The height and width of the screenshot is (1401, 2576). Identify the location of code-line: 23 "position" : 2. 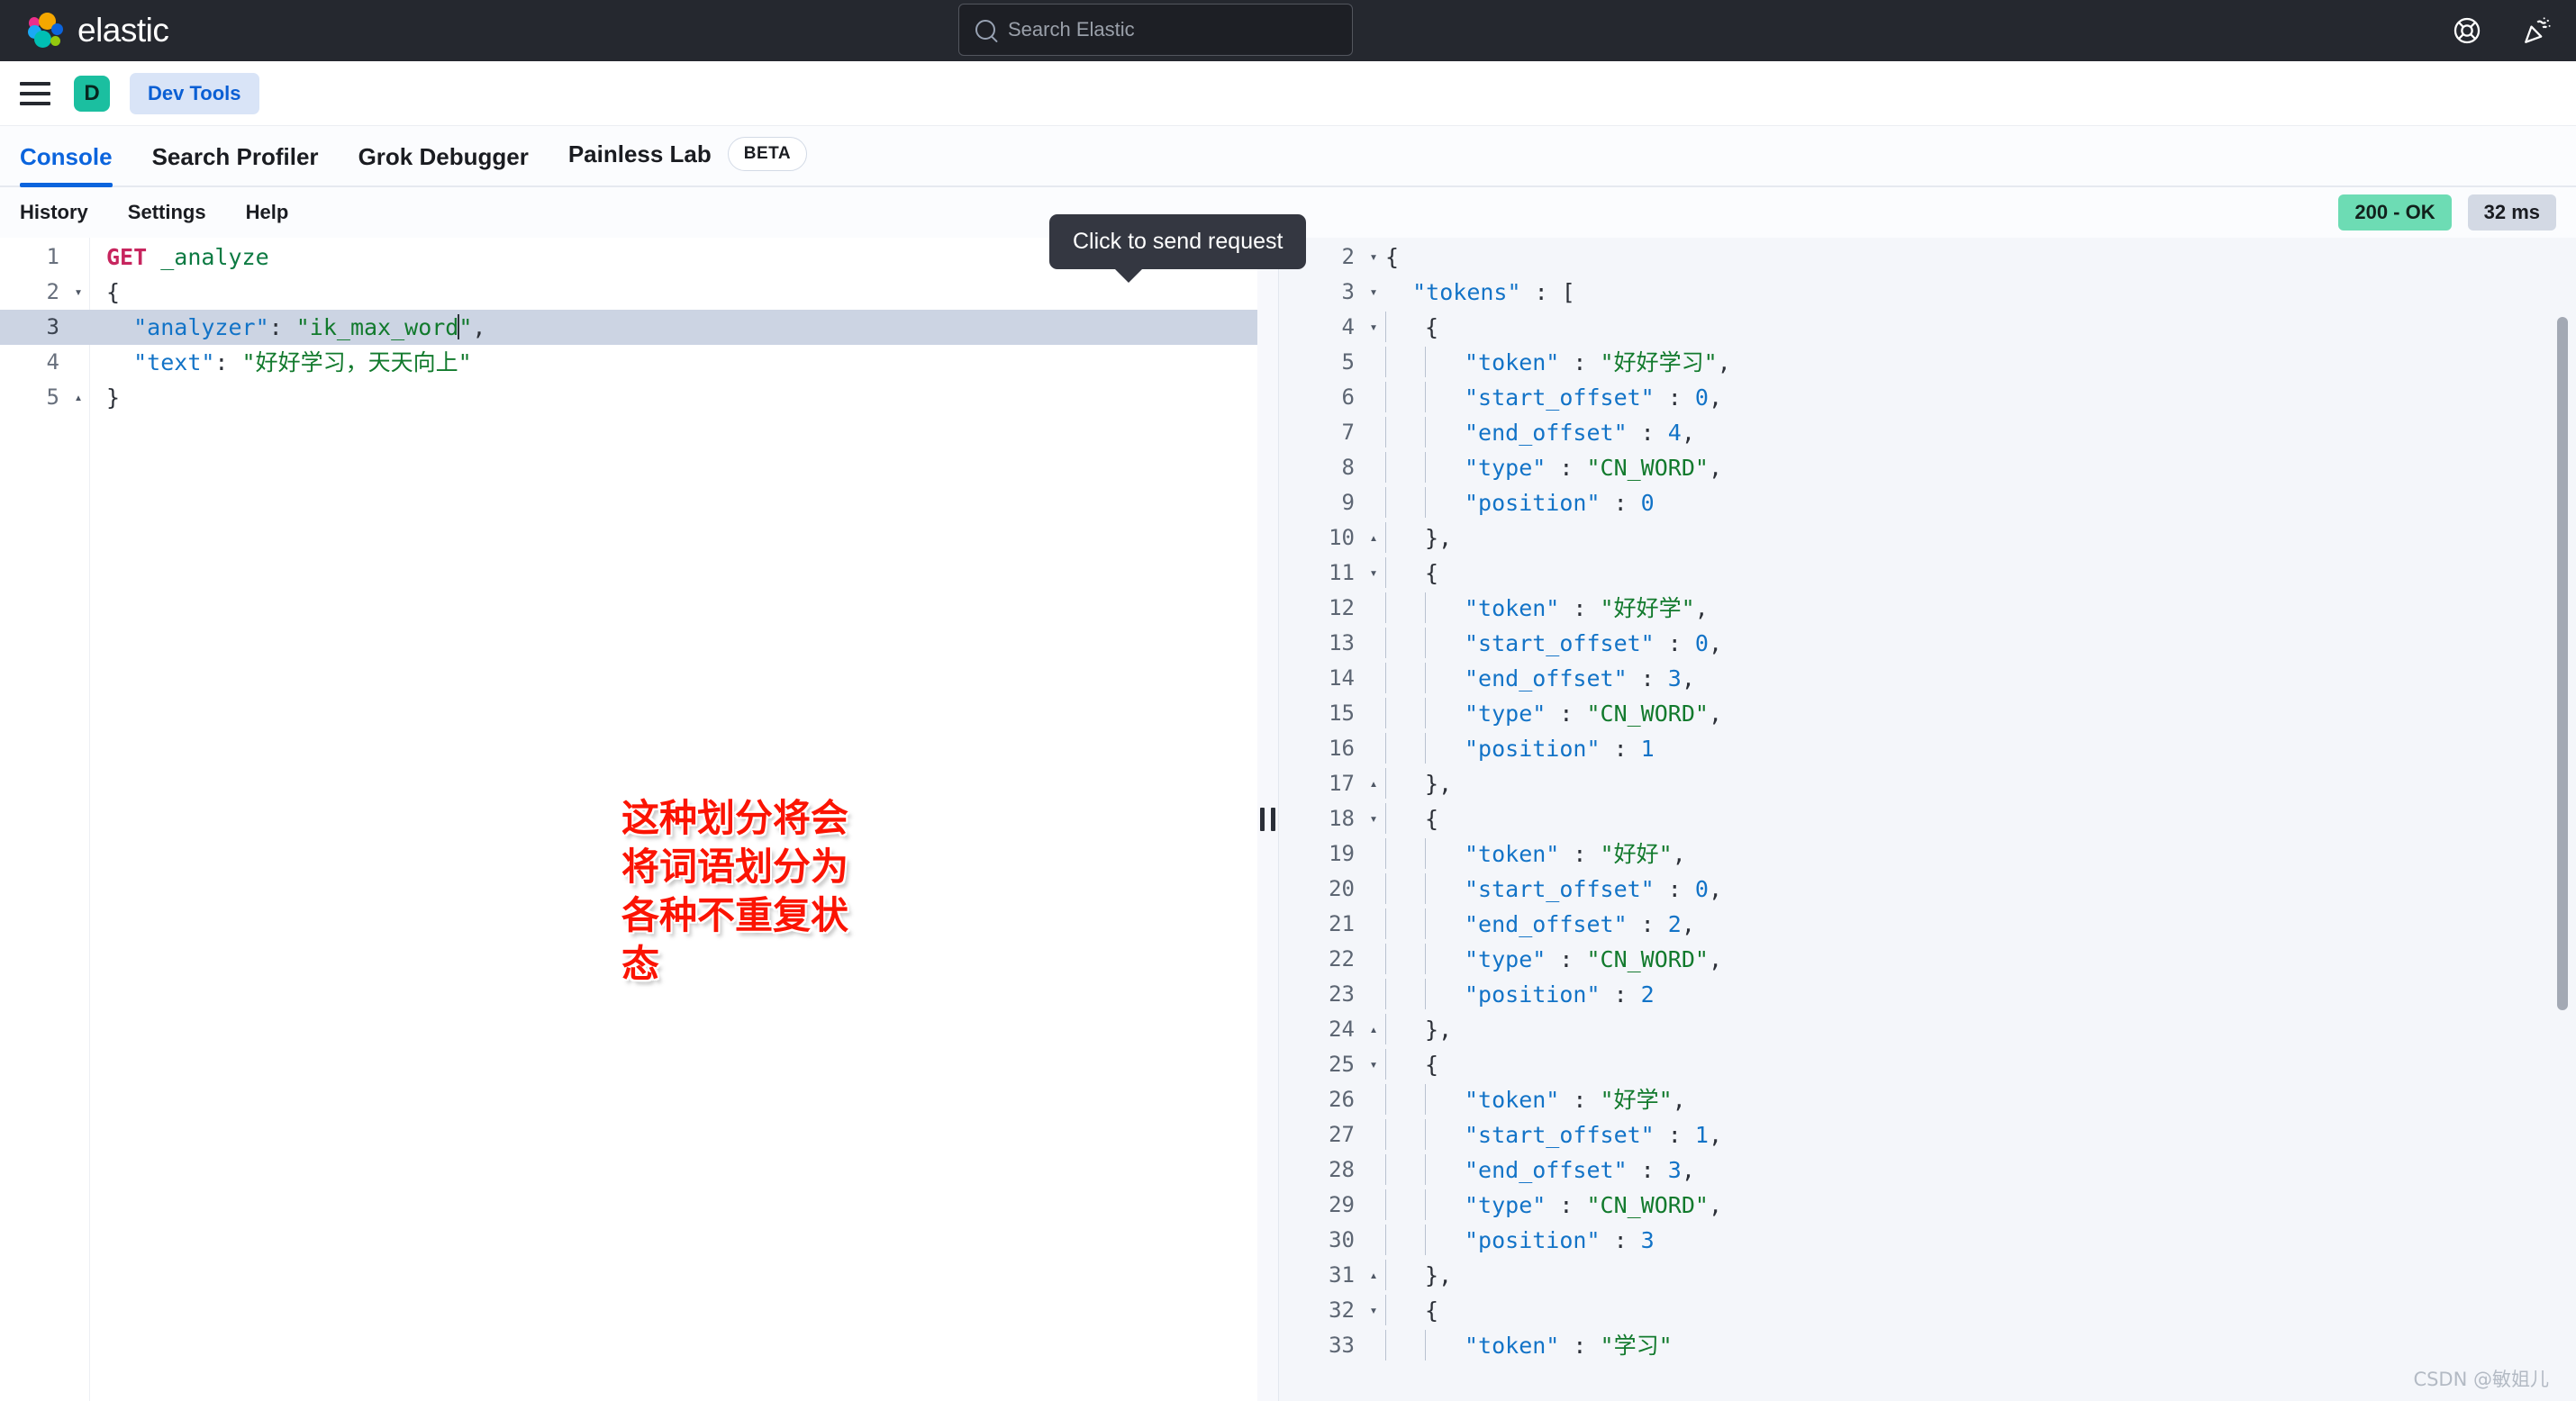
(1927, 994).